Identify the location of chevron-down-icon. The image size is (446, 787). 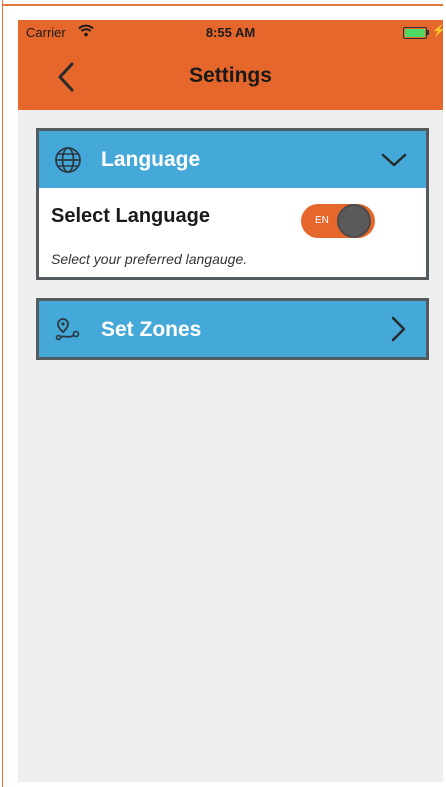
(394, 160).